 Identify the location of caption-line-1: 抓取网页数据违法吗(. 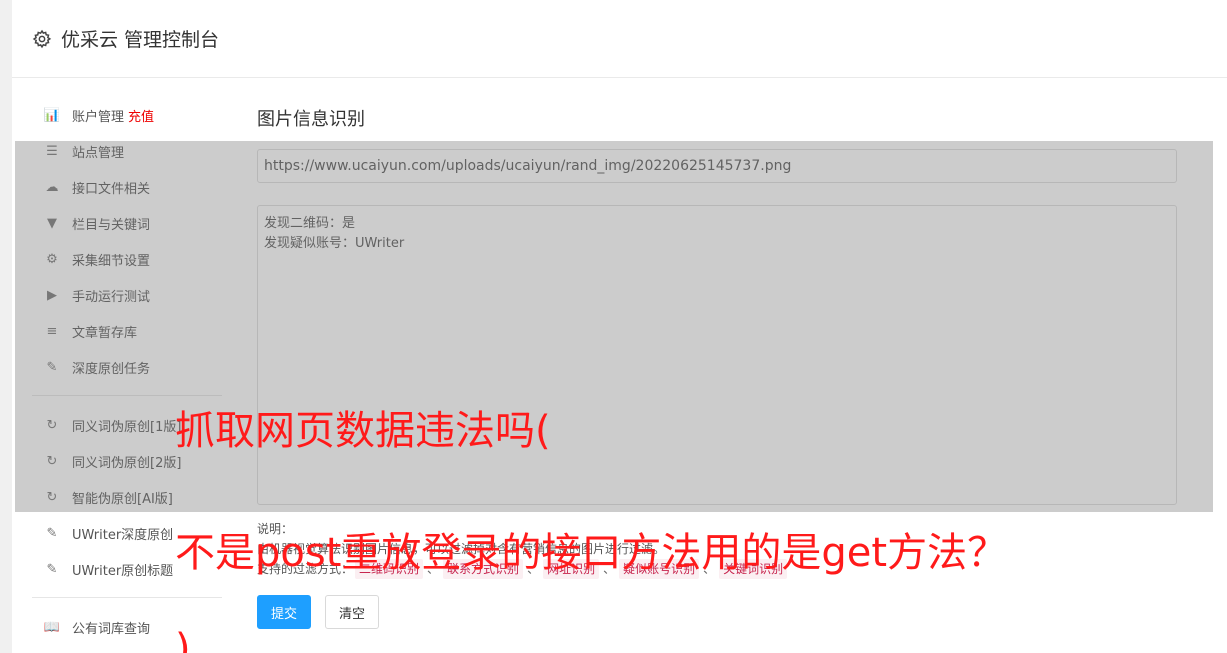
(363, 431).